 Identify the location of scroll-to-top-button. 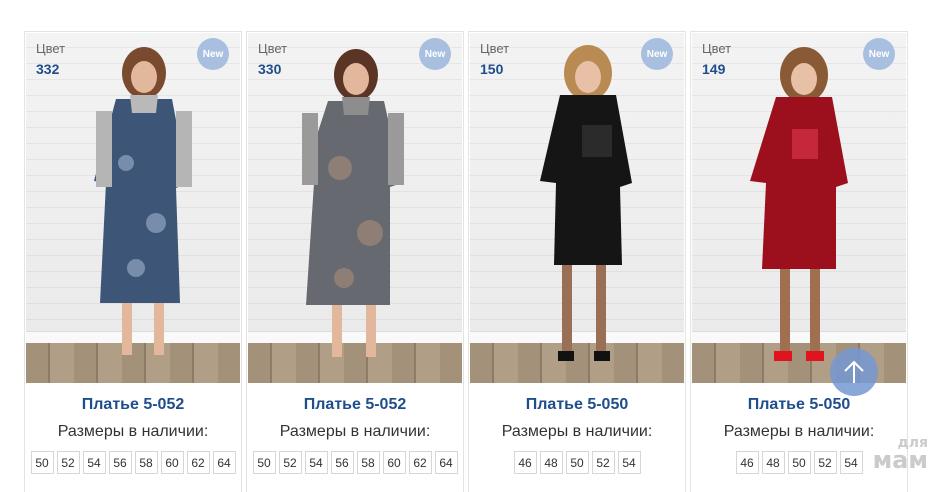
(854, 372).